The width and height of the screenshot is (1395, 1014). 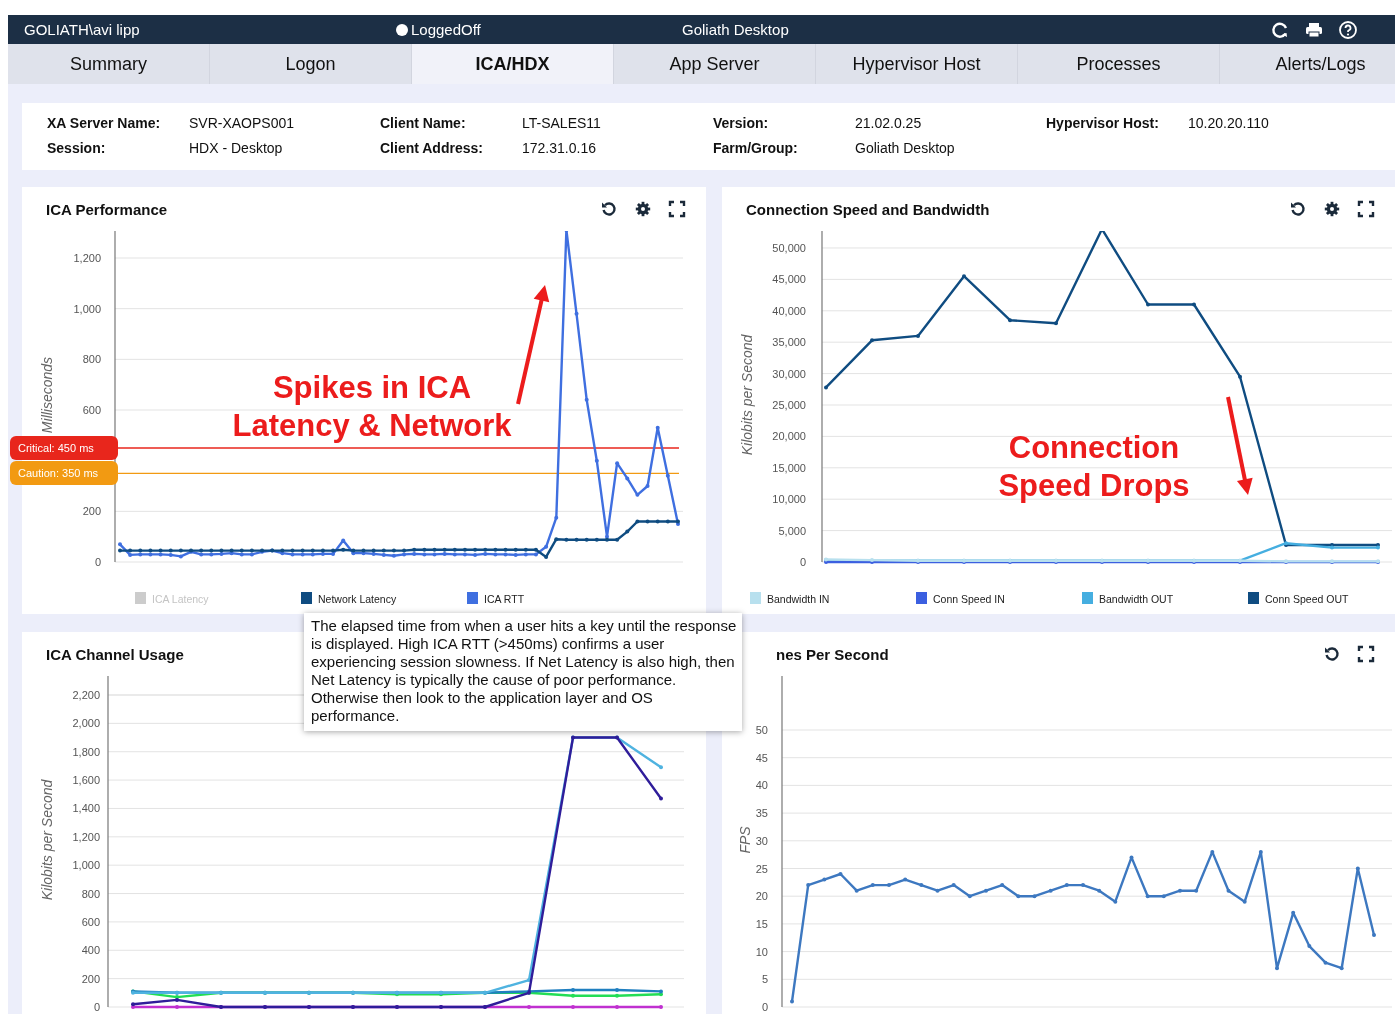 I want to click on field-label: Client Name:, so click(x=423, y=123).